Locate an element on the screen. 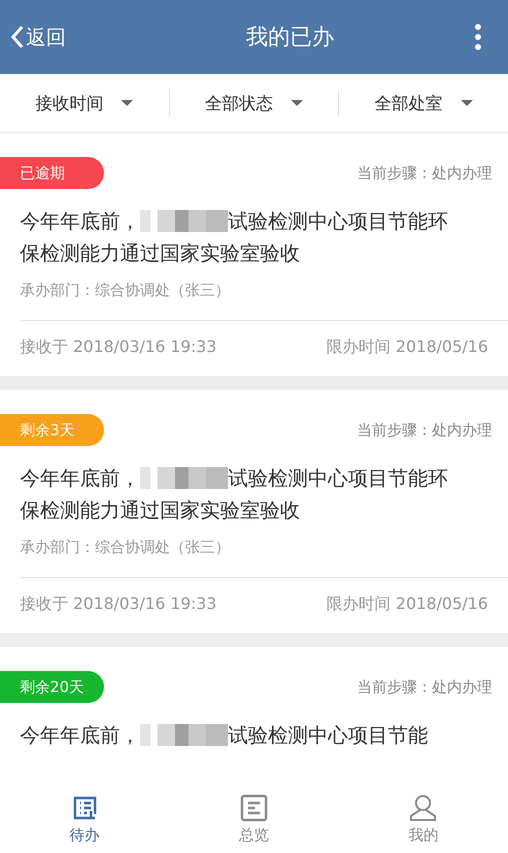 This screenshot has height=853, width=508. tab-item: 待办 is located at coordinates (85, 819).